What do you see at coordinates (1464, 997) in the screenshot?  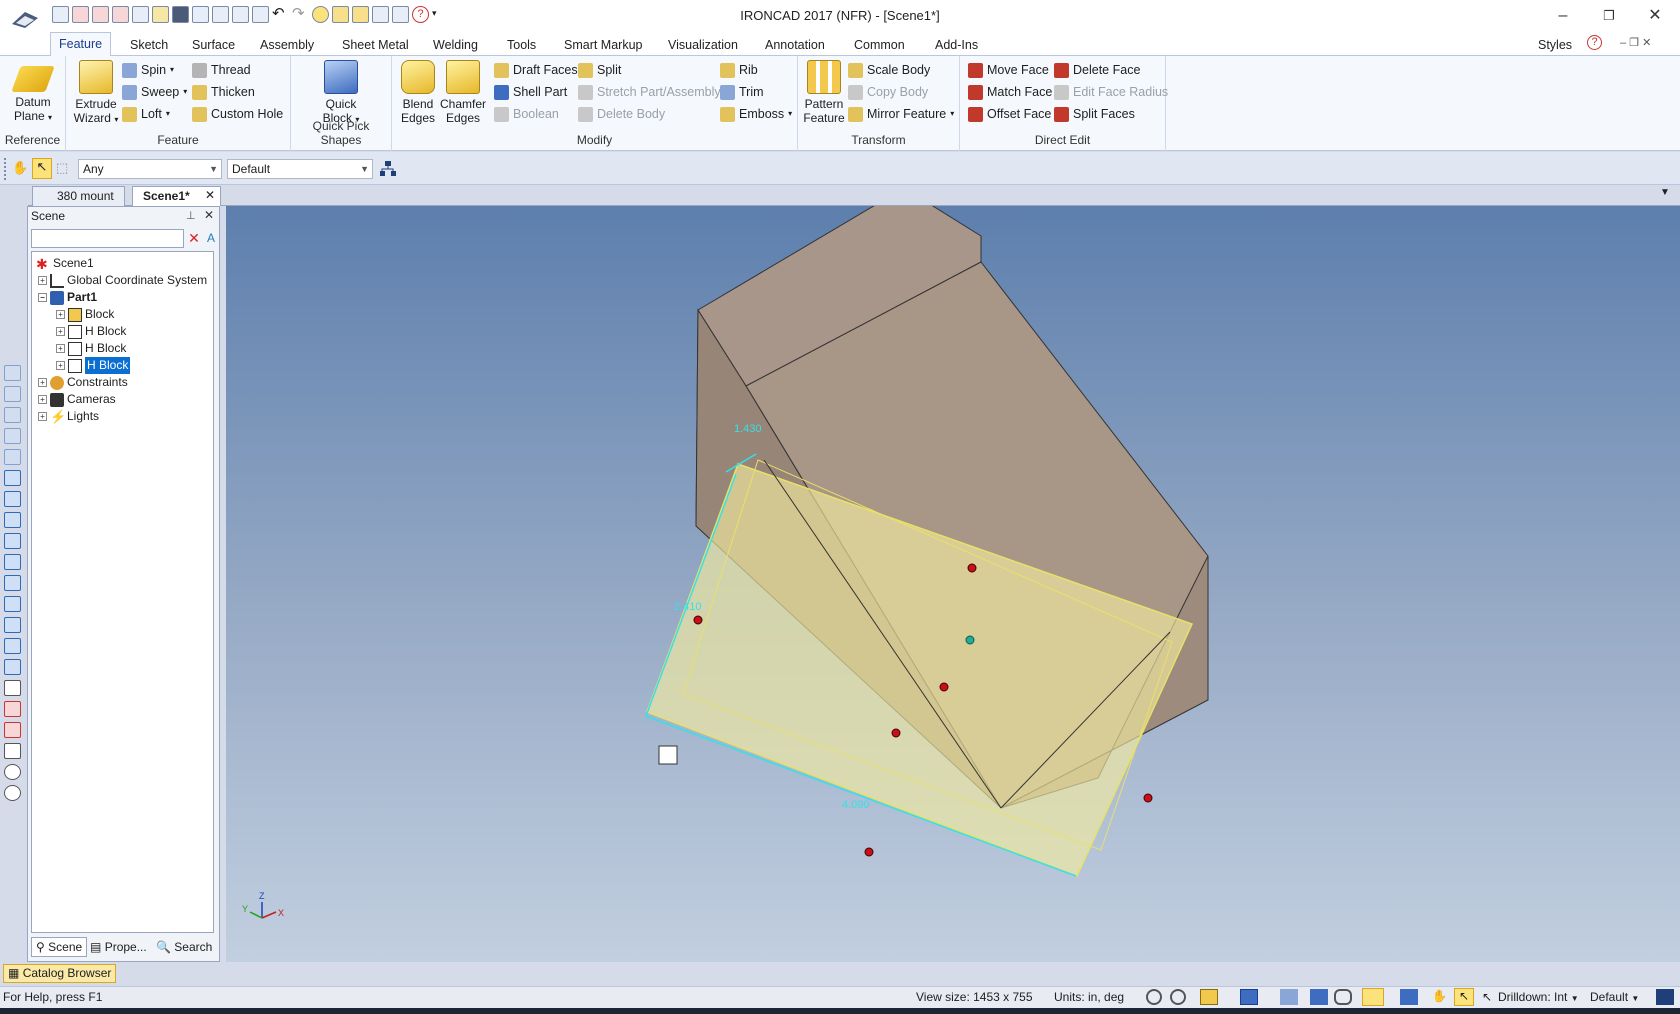 I see `pointer-status-icon: ↖` at bounding box center [1464, 997].